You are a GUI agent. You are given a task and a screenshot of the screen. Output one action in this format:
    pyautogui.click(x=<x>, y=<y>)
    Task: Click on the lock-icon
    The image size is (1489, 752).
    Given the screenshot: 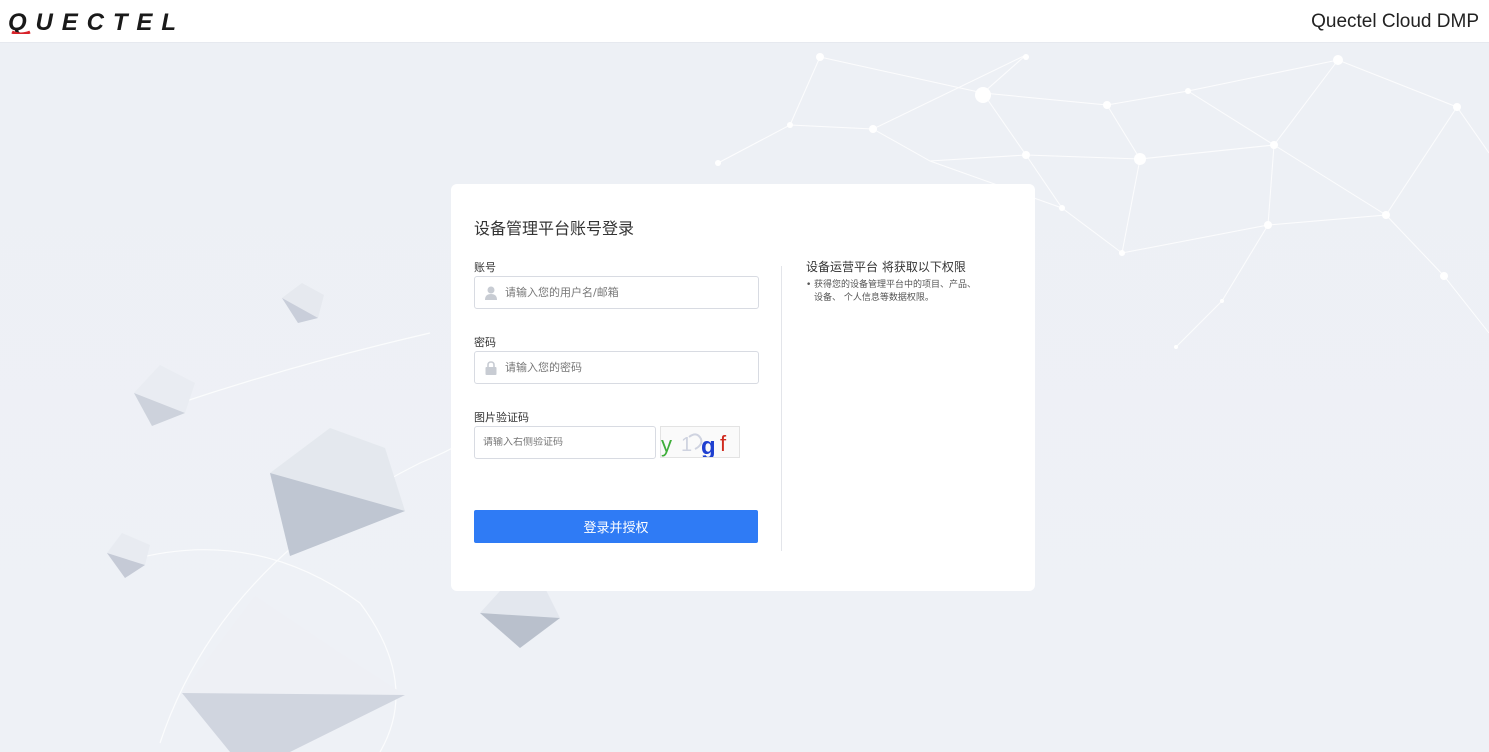 What is the action you would take?
    pyautogui.click(x=491, y=367)
    